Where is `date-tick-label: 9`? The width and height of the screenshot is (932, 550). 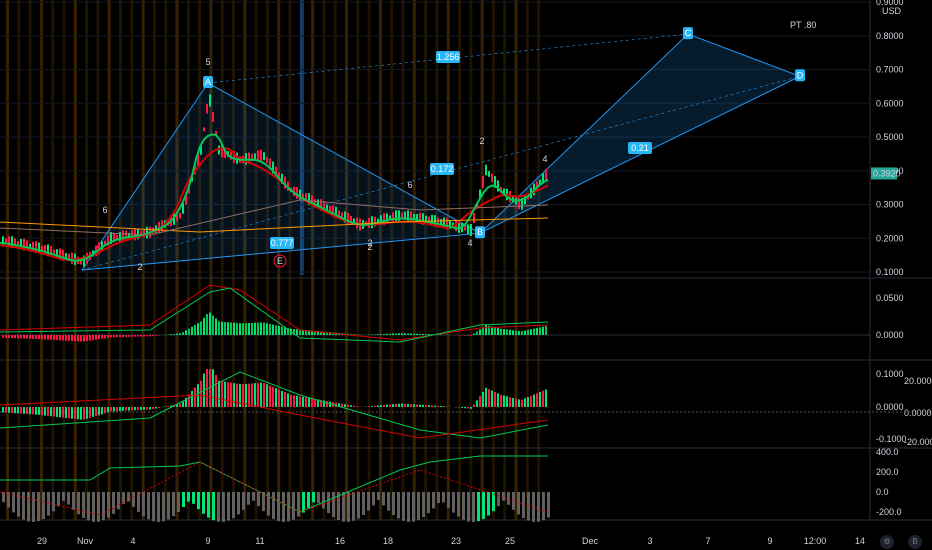 date-tick-label: 9 is located at coordinates (769, 541).